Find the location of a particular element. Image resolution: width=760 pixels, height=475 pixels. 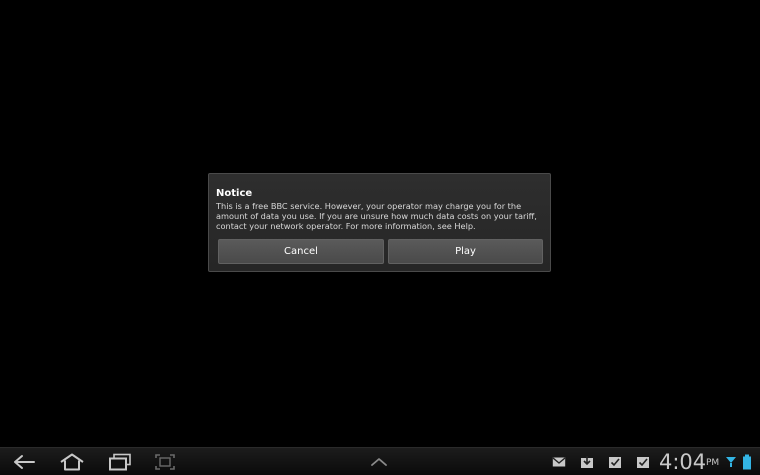

dialog-title: Notice is located at coordinates (234, 193).